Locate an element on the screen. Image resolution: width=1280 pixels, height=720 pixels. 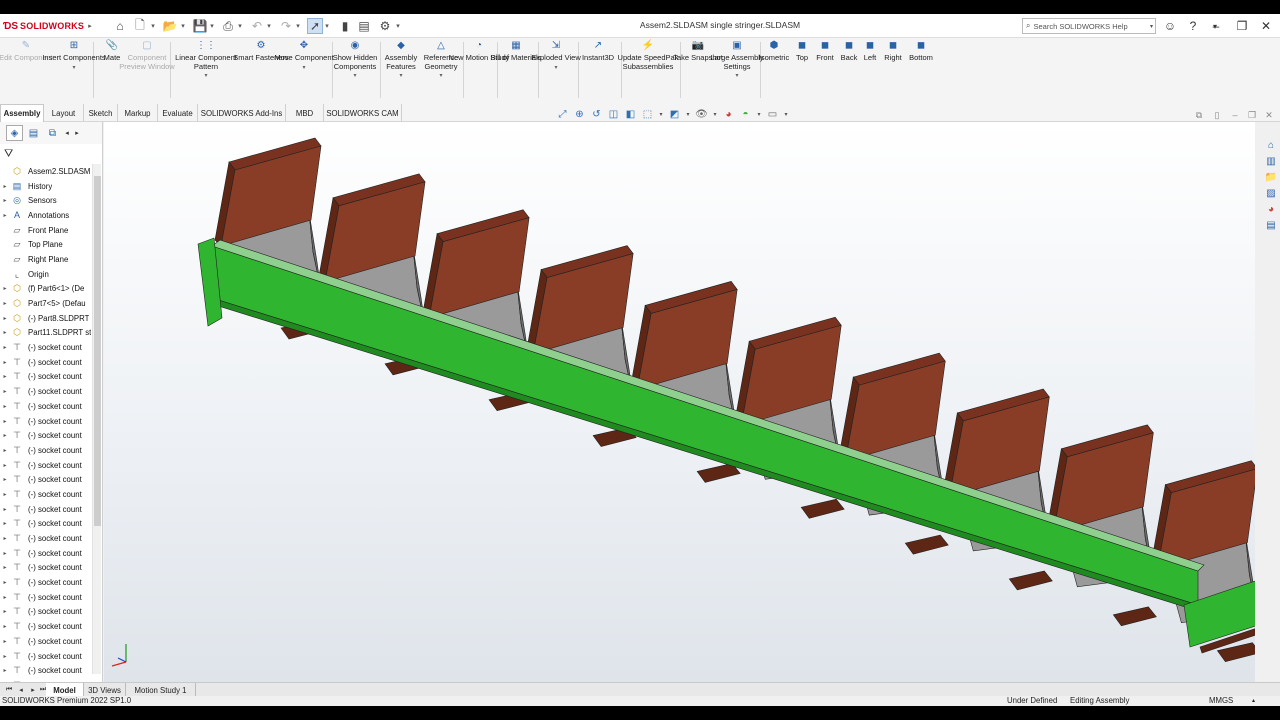
appearances-icon: ◕ is located at coordinates (1271, 209).